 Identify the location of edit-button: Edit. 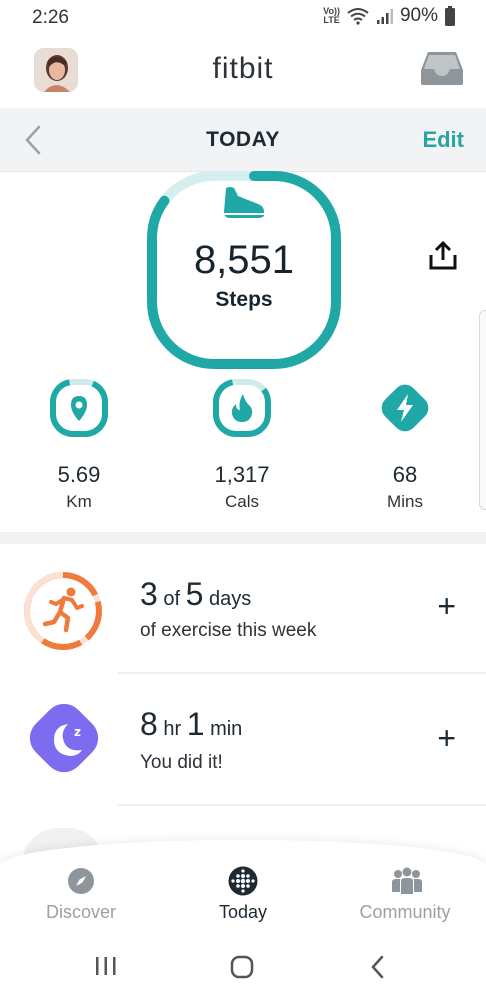
(443, 140).